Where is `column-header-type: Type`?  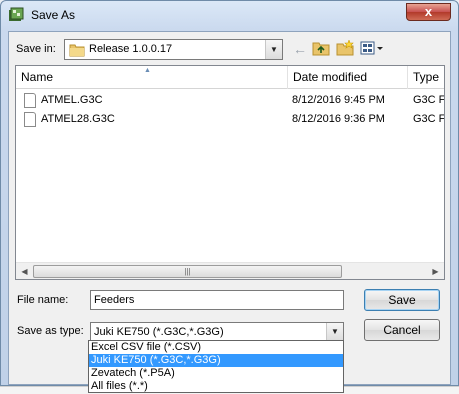
column-header-type: Type is located at coordinates (426, 77).